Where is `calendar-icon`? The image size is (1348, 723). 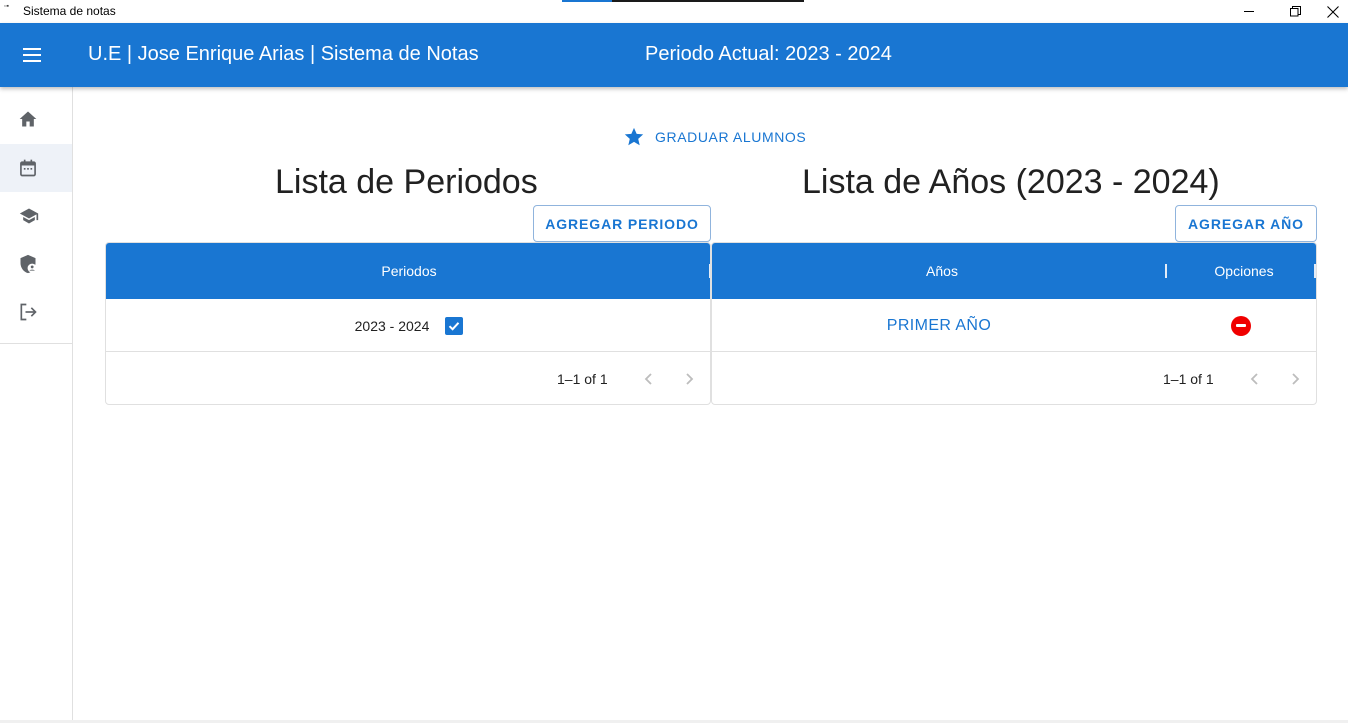
calendar-icon is located at coordinates (28, 168).